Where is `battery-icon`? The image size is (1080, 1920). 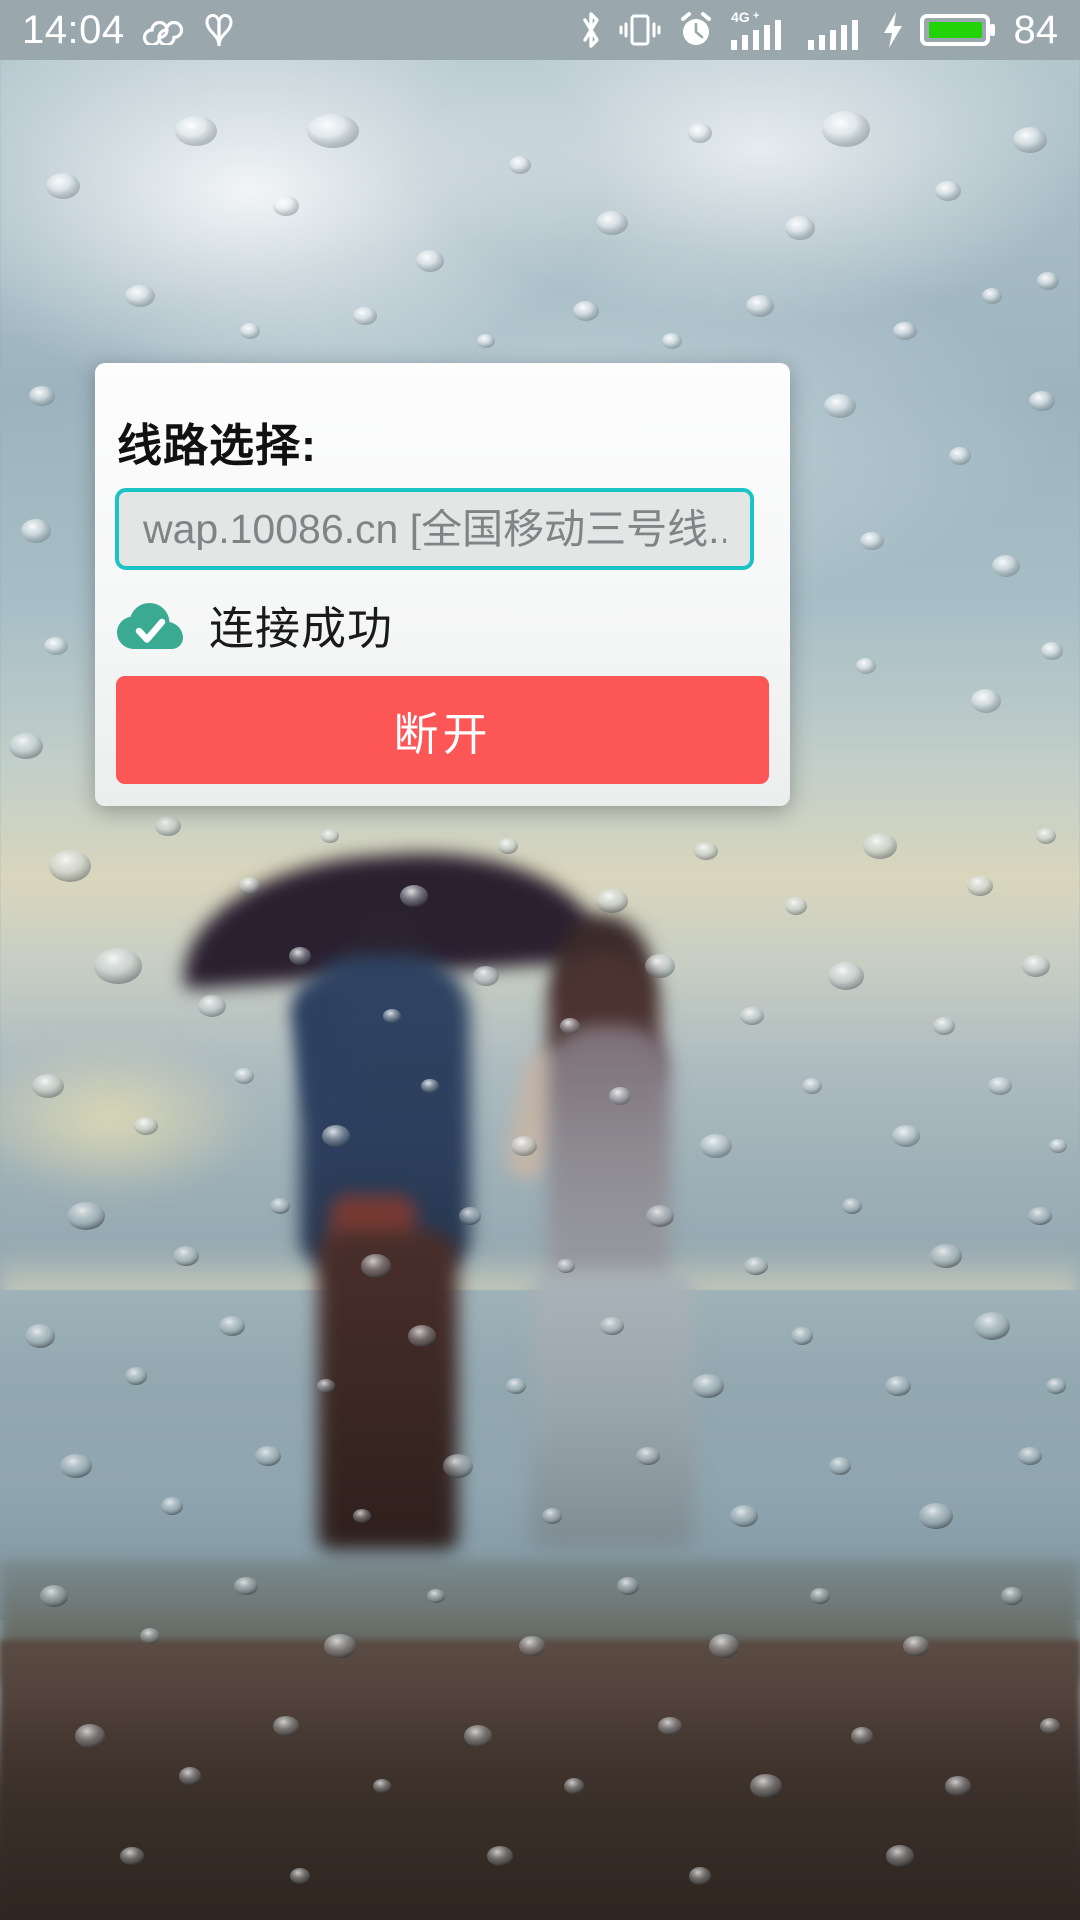
battery-icon is located at coordinates (957, 30).